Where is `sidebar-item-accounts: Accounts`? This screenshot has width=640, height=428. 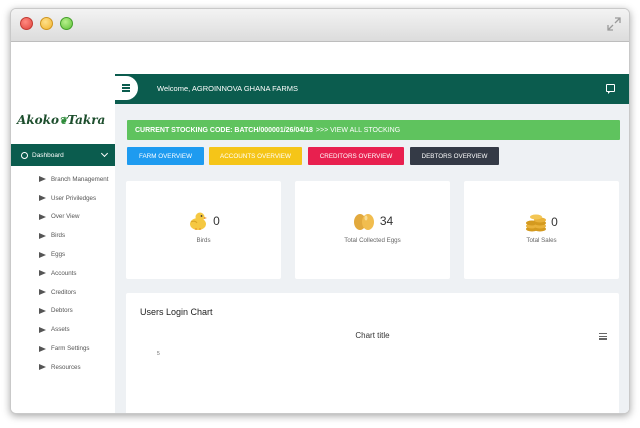
sidebar-item-accounts: Accounts is located at coordinates (63, 273).